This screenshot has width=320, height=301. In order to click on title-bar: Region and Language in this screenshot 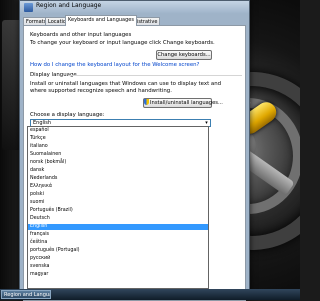, I will do `click(134, 7)`.